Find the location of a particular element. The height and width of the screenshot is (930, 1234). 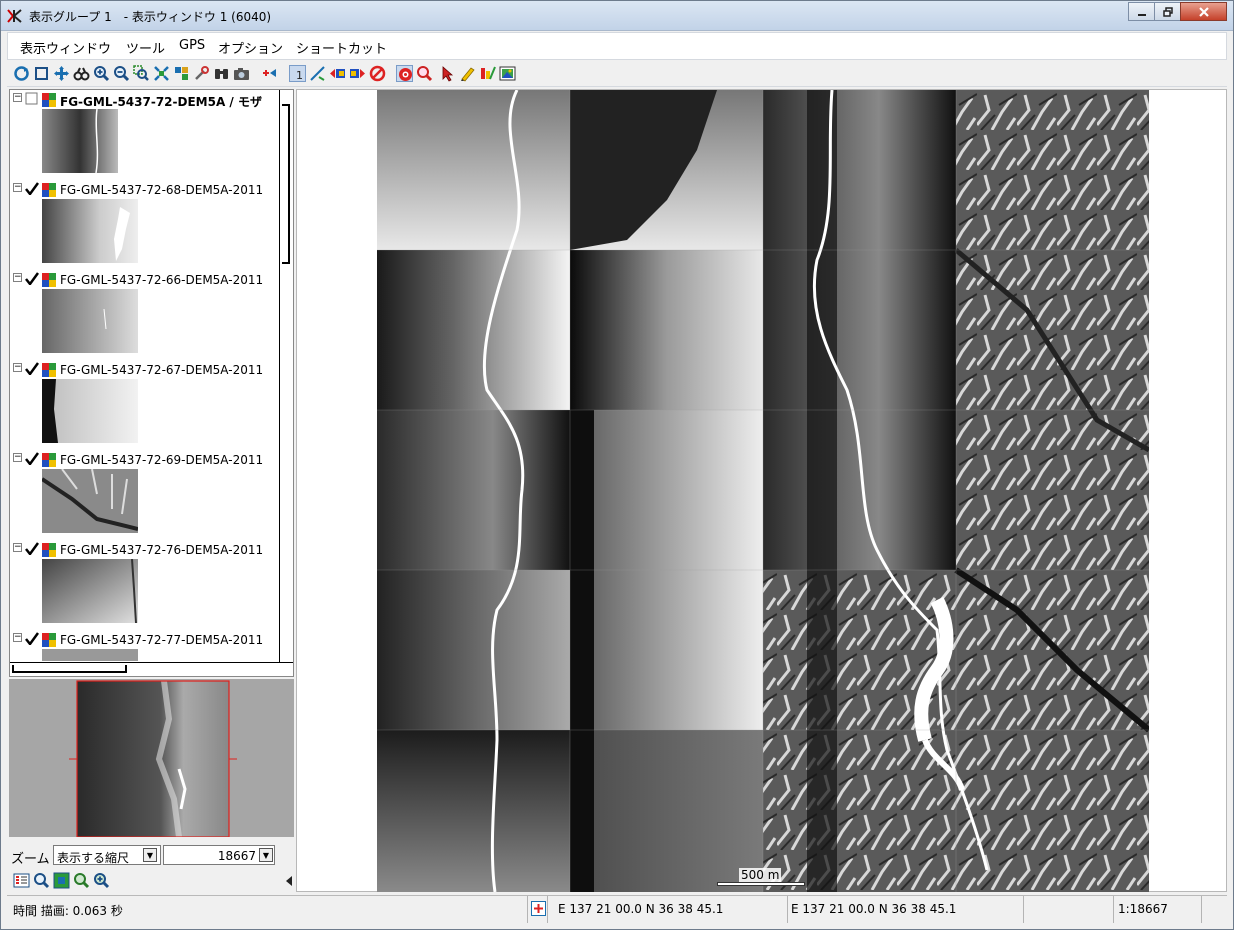

layer-item: − FG-GML-5437-72-76-DEM5A-2011 is located at coordinates (145, 586).